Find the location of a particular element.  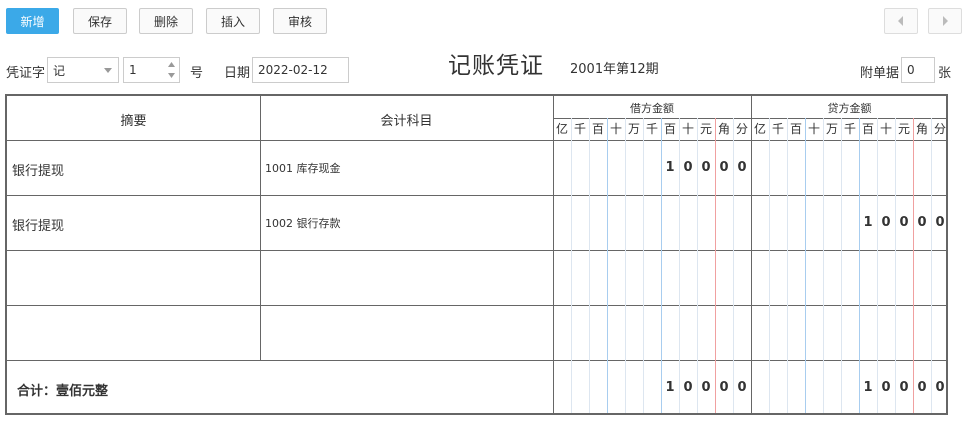

new-button: 新增 is located at coordinates (32, 21).